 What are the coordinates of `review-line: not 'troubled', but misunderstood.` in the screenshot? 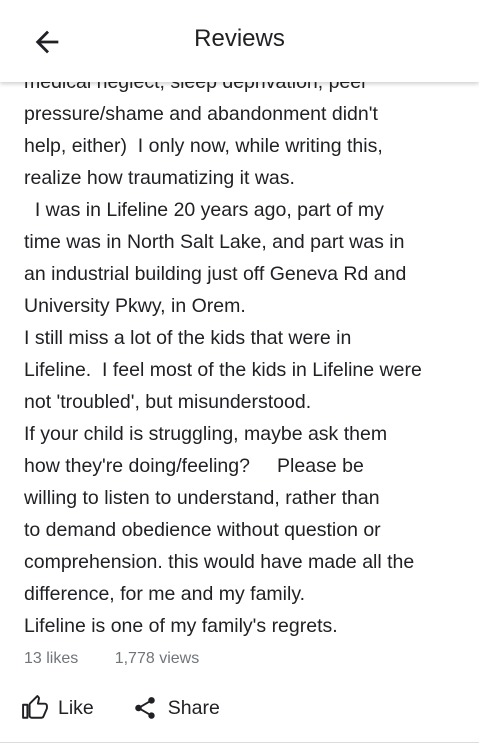 It's located at (168, 402).